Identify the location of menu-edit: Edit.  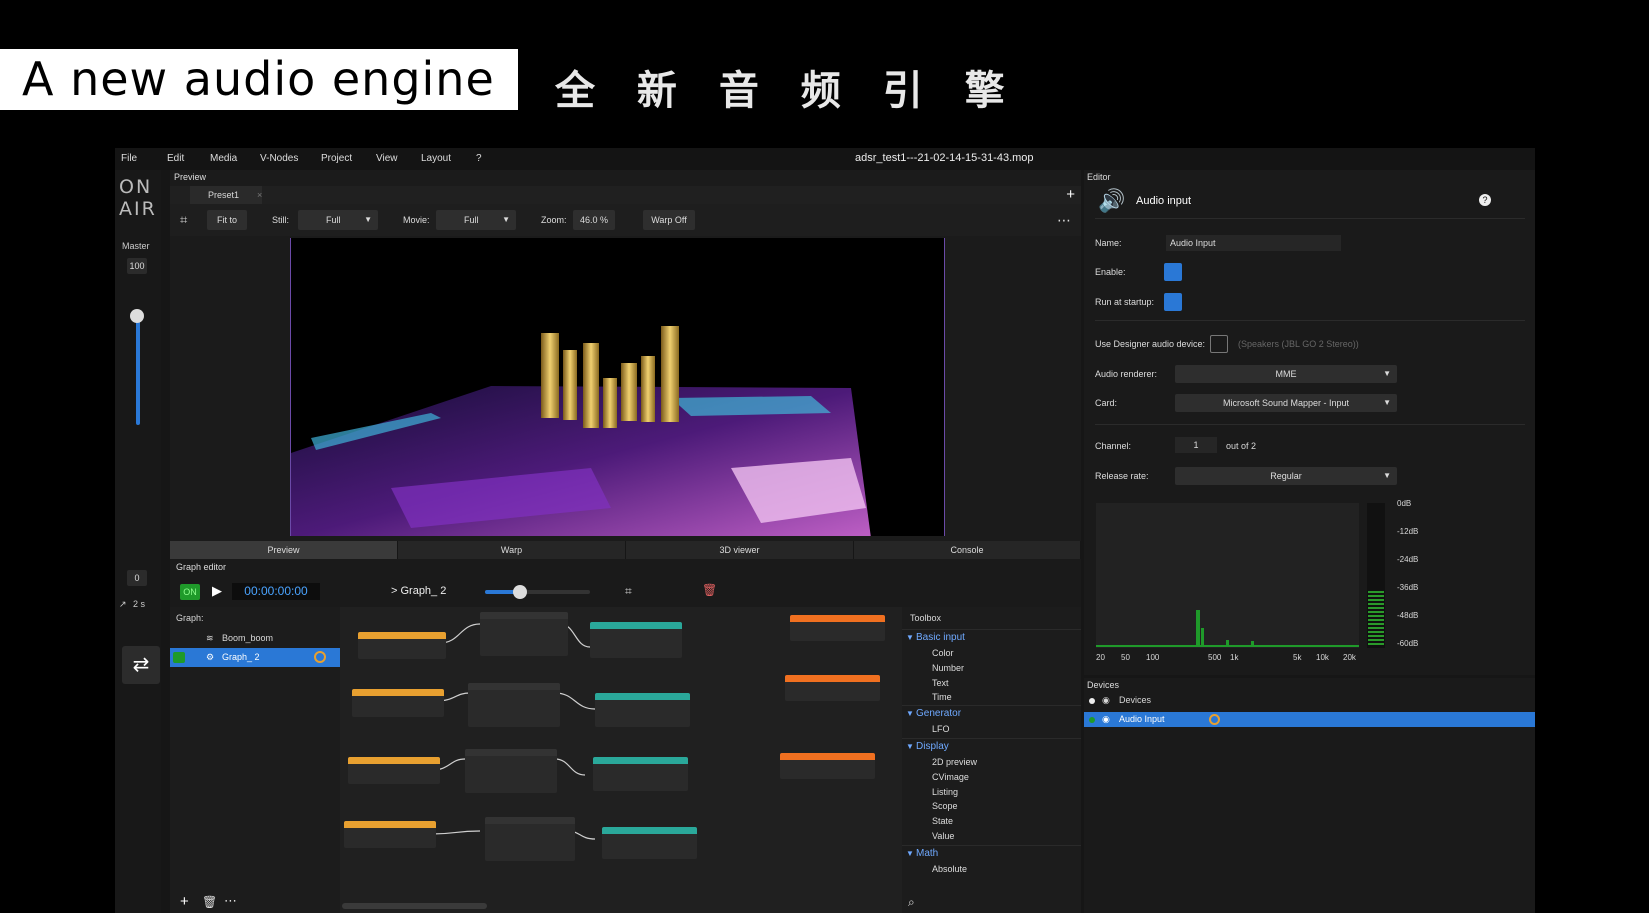
(175, 158).